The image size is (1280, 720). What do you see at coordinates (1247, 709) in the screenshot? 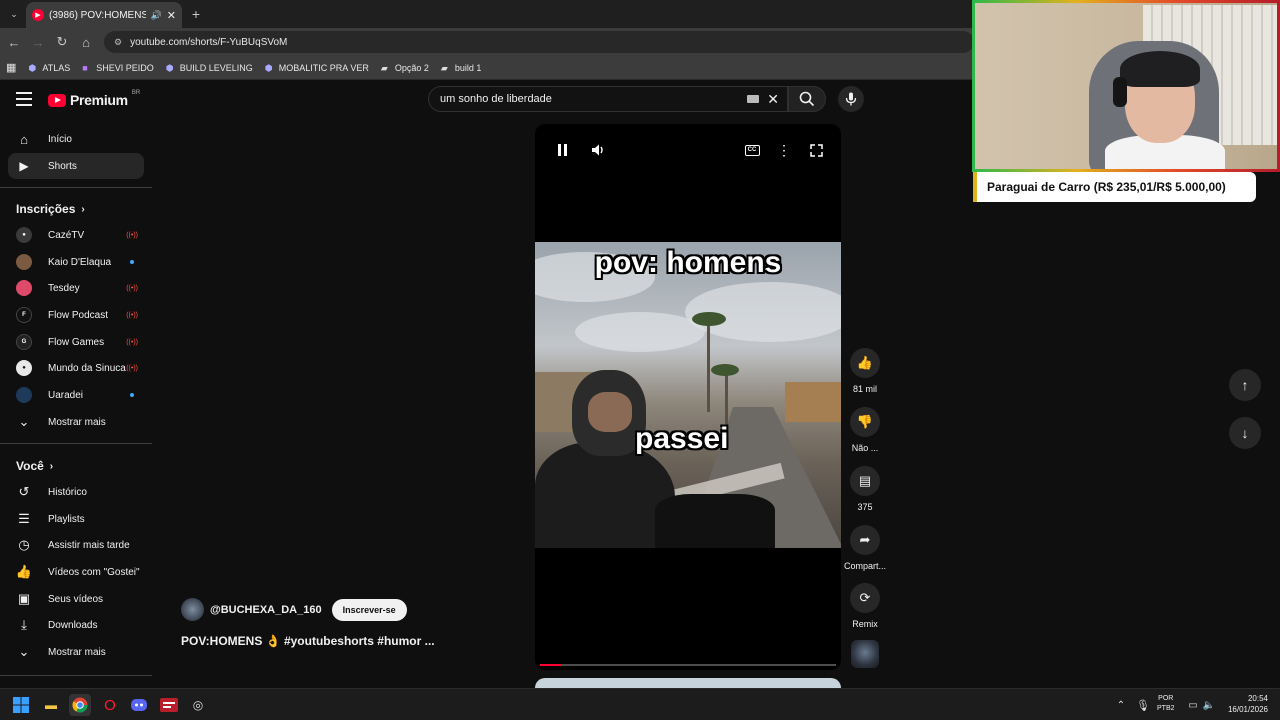
I see `clock-date: 16/01/2026` at bounding box center [1247, 709].